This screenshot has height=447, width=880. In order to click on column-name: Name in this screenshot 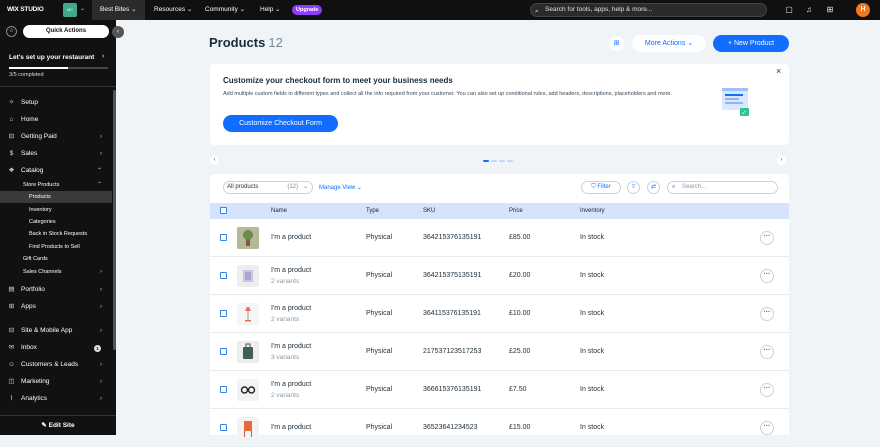, I will do `click(279, 211)`.